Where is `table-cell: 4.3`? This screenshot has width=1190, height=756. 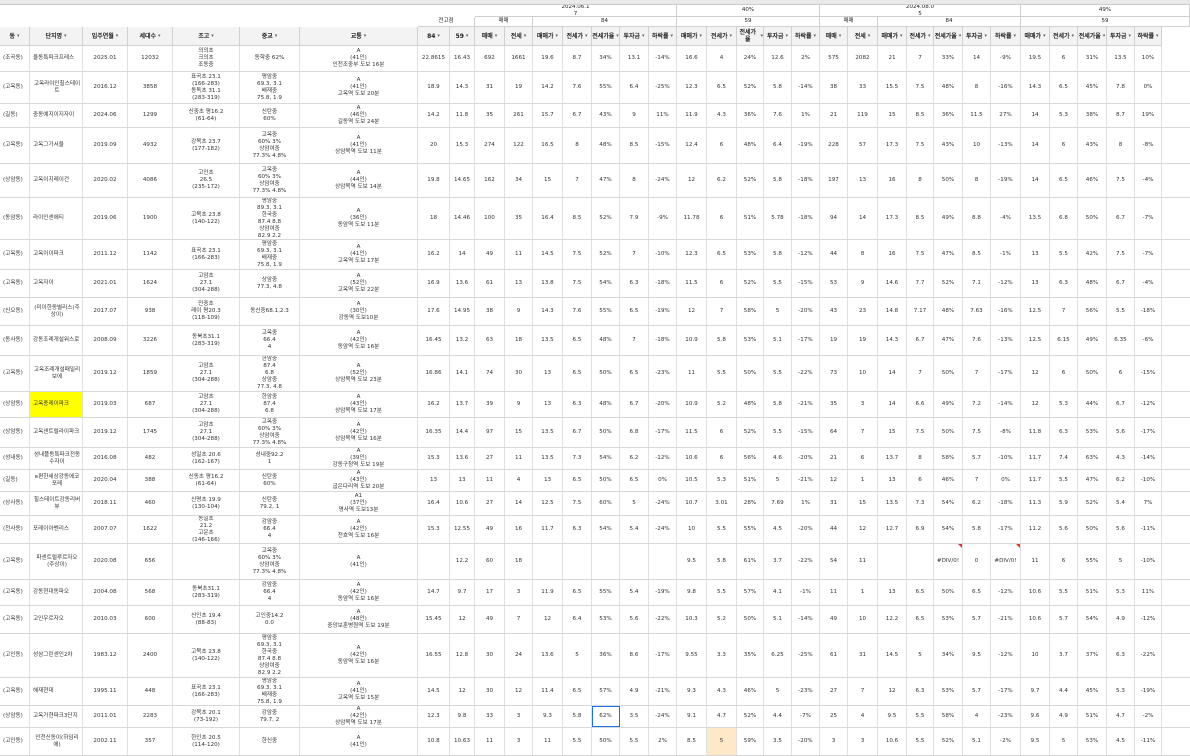
table-cell: 4.3 is located at coordinates (722, 691).